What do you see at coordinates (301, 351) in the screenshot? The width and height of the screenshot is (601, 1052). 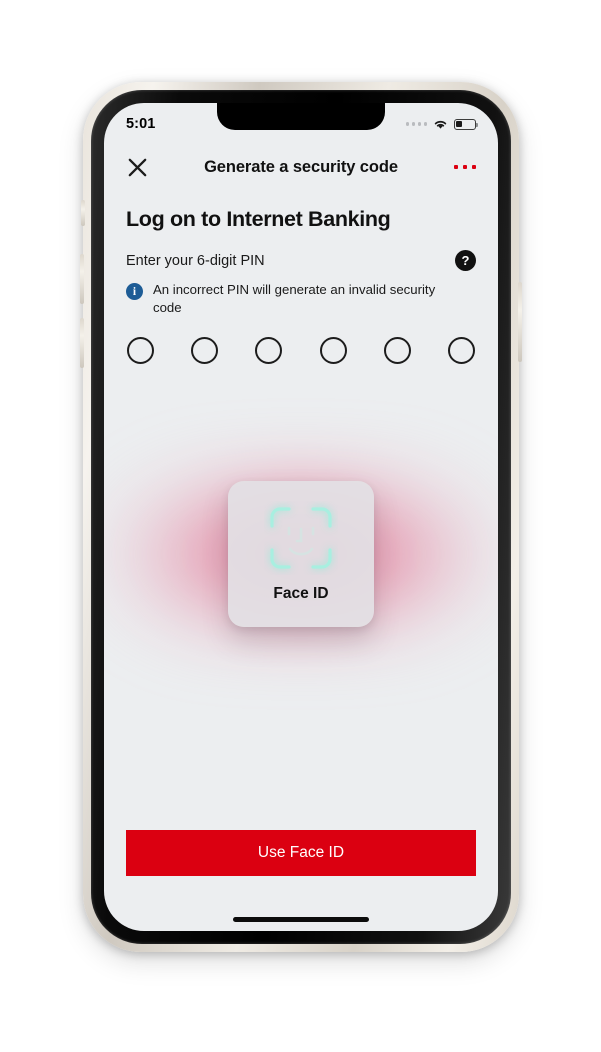 I see `pin-entry-field` at bounding box center [301, 351].